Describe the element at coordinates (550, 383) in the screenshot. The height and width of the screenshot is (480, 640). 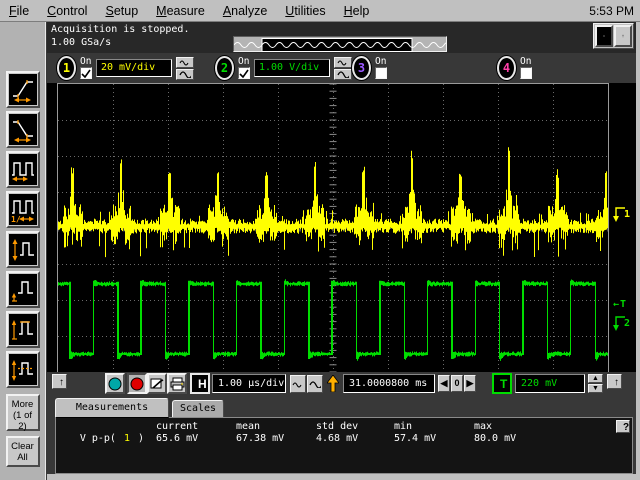
I see `trigger-level-field: 220 mV` at that location.